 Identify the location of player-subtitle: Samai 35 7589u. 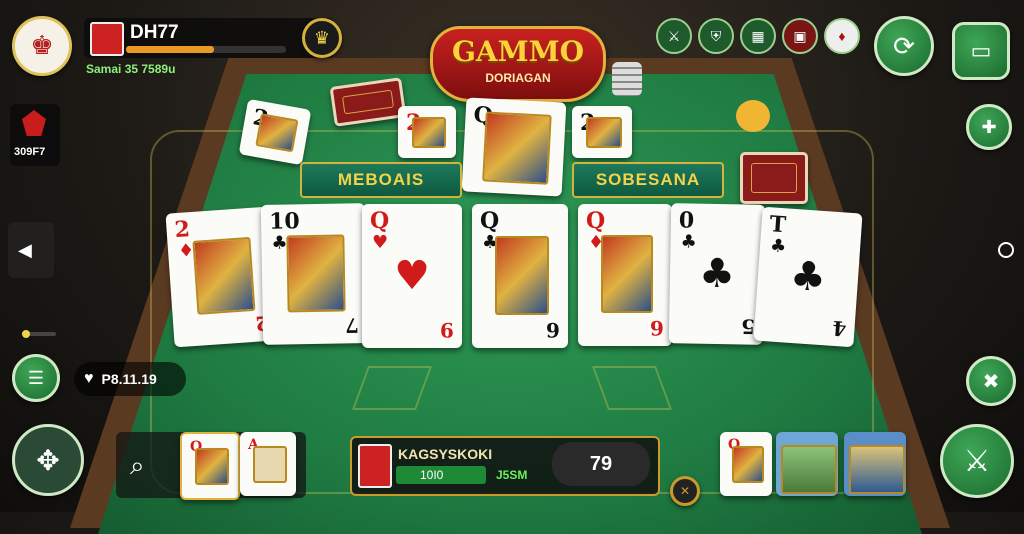
(131, 69).